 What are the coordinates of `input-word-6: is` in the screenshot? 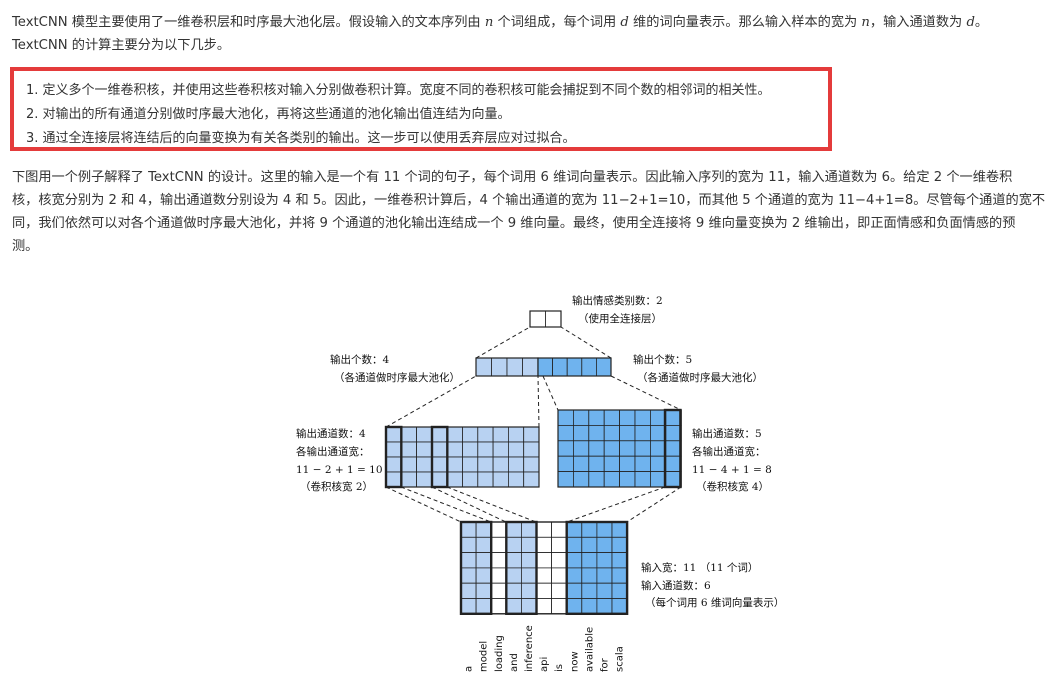 It's located at (559, 668).